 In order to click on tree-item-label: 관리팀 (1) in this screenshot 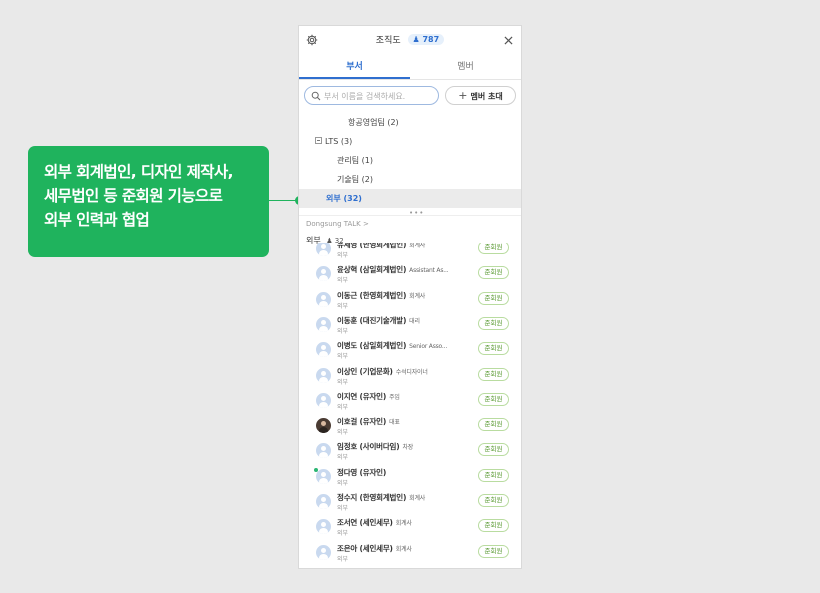, I will do `click(355, 160)`.